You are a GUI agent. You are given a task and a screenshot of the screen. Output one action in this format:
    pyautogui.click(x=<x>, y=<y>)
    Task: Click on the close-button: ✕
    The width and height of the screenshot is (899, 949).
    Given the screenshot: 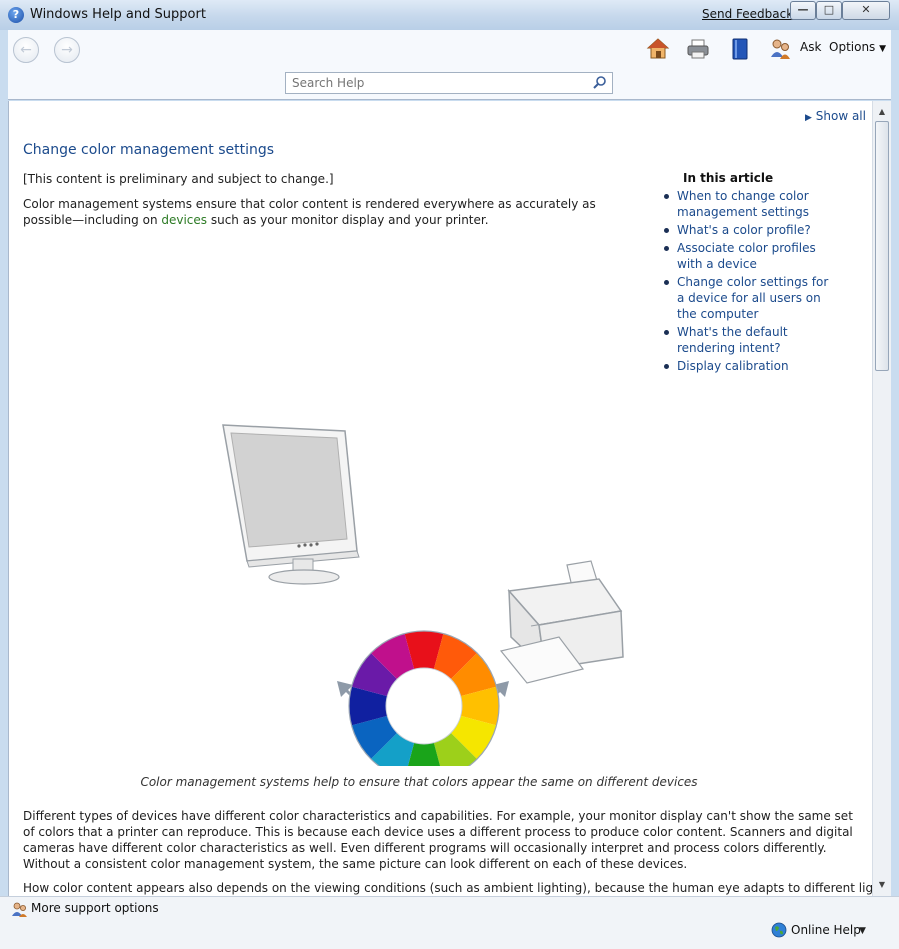 What is the action you would take?
    pyautogui.click(x=866, y=10)
    